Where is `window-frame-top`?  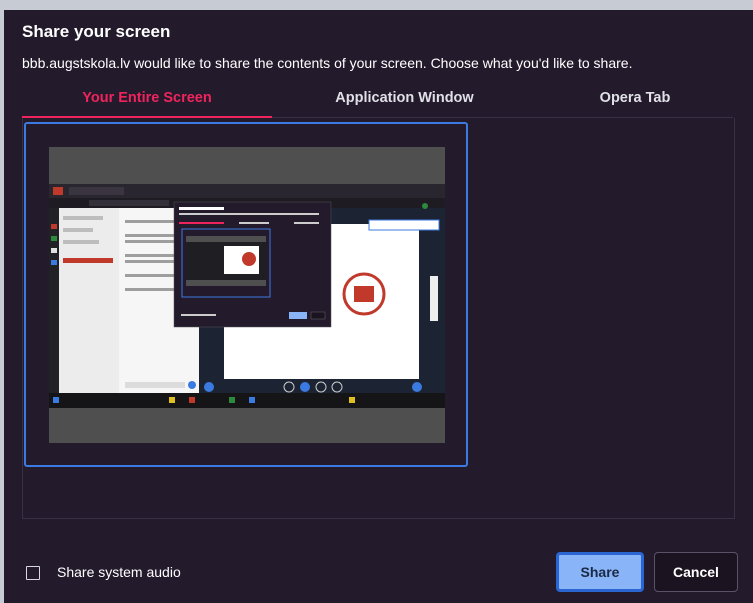
window-frame-top is located at coordinates (376, 5).